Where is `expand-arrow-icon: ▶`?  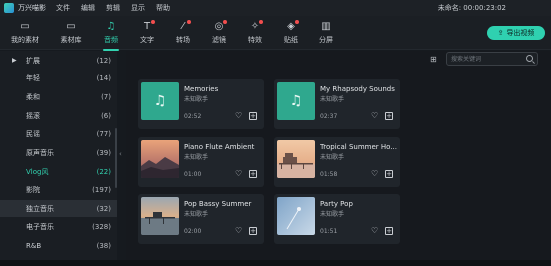
expand-arrow-icon: ▶ is located at coordinates (14, 60).